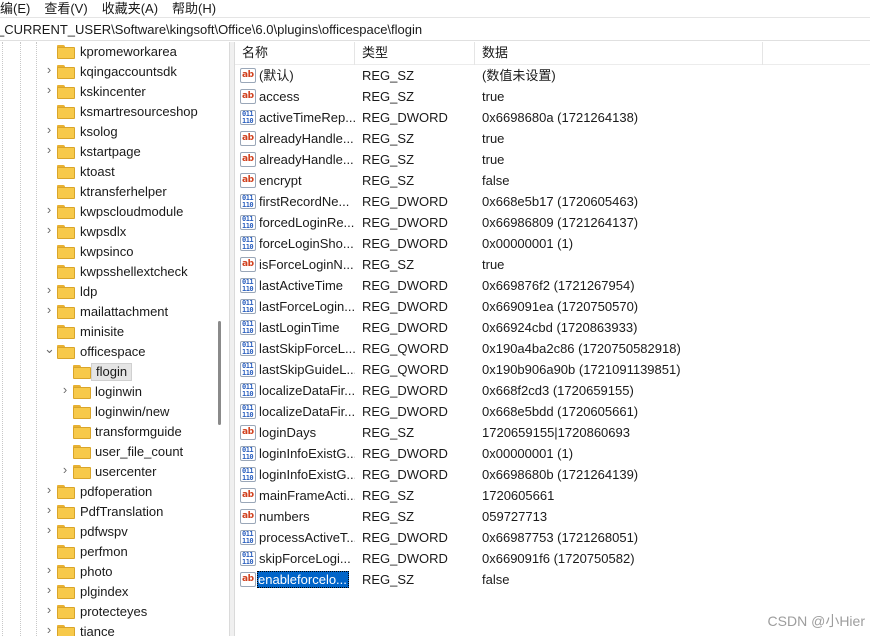 Image resolution: width=870 pixels, height=636 pixels. What do you see at coordinates (114, 352) in the screenshot?
I see `tree-item: ⌄ officespace` at bounding box center [114, 352].